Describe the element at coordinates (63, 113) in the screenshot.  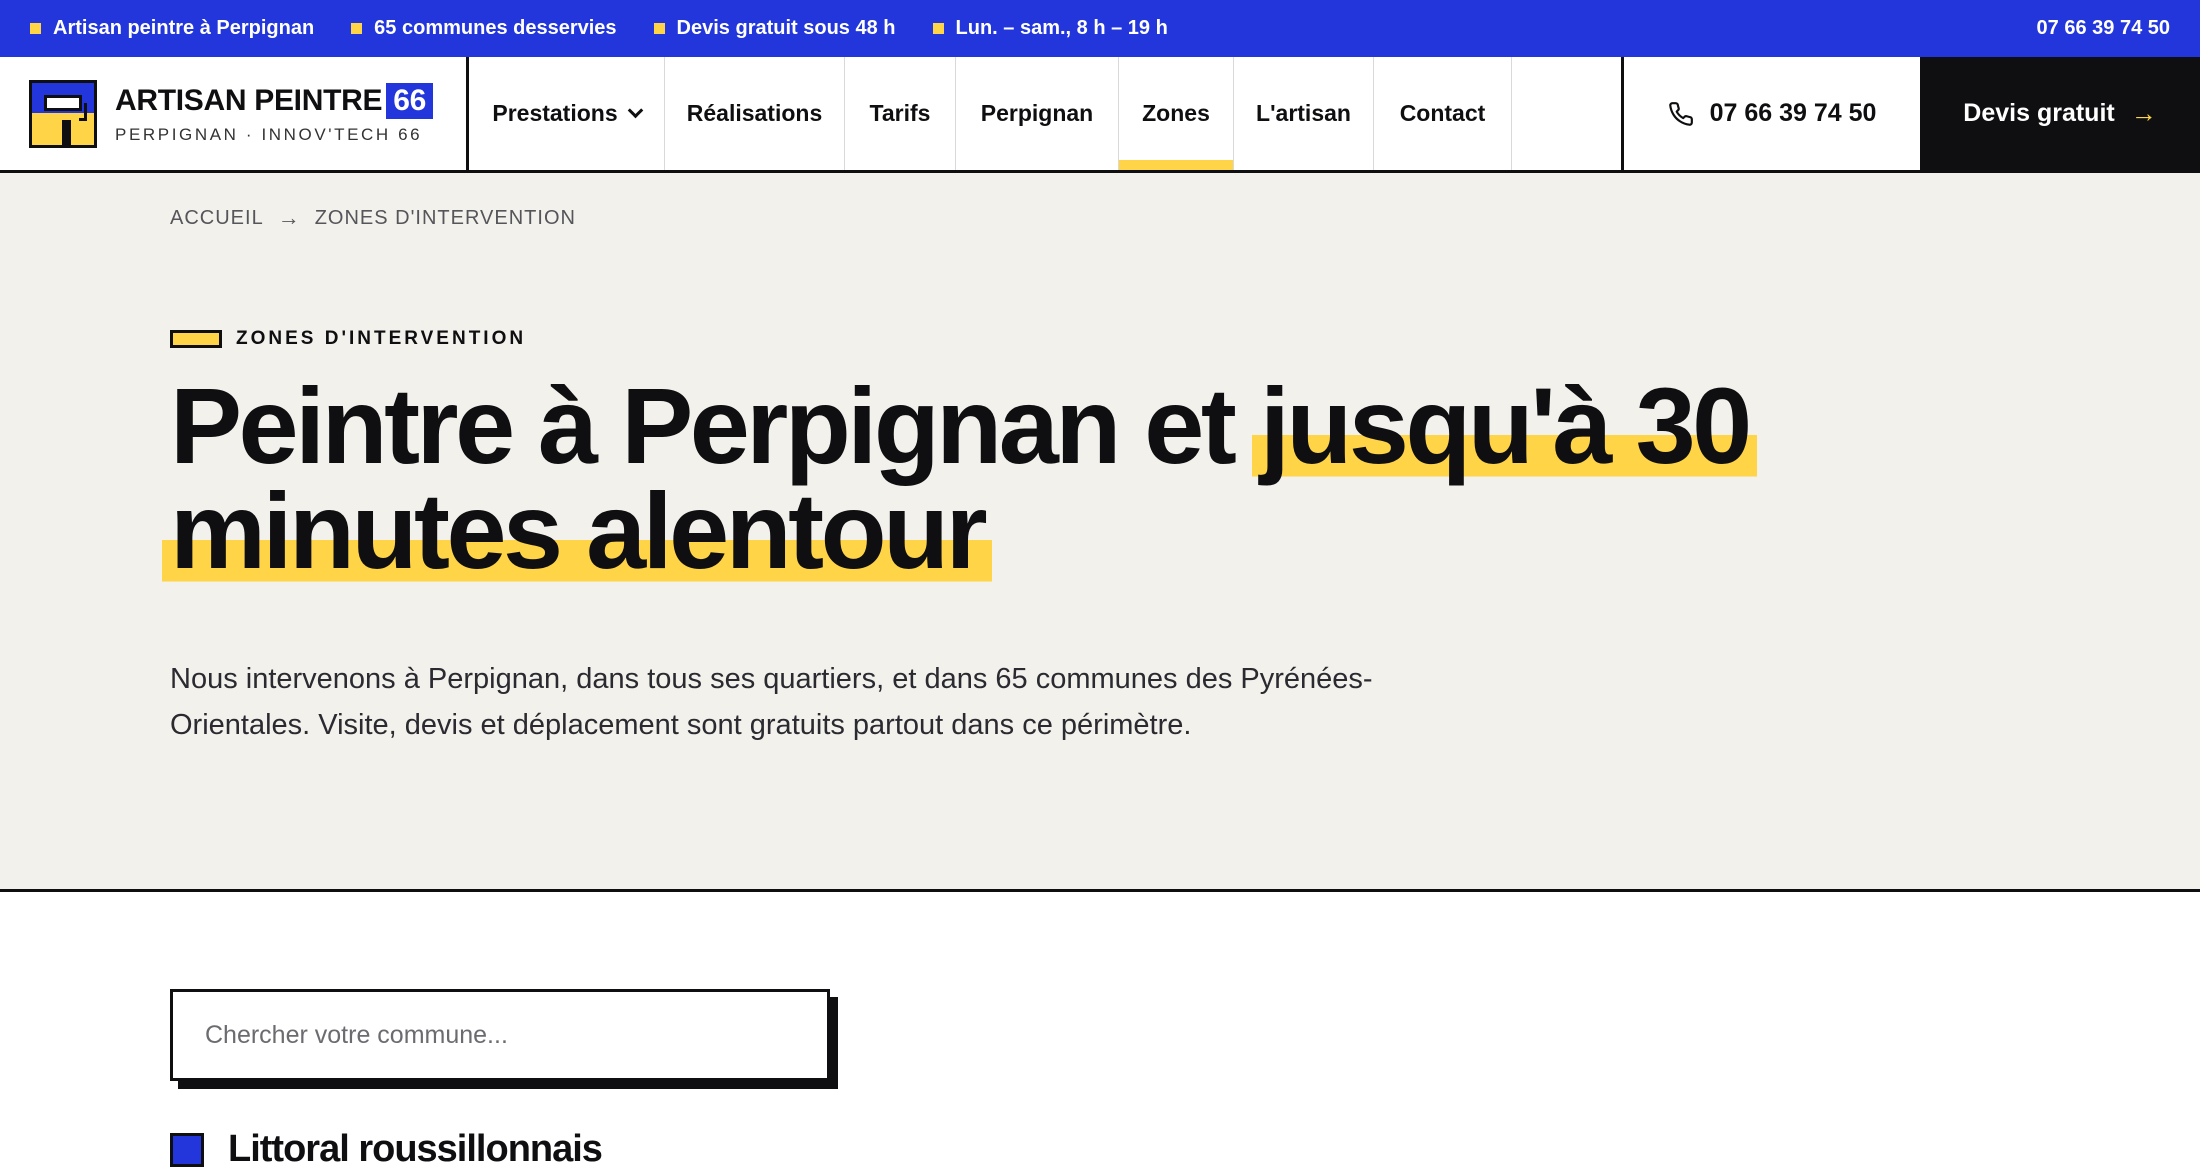
I see `paint-roller-icon` at that location.